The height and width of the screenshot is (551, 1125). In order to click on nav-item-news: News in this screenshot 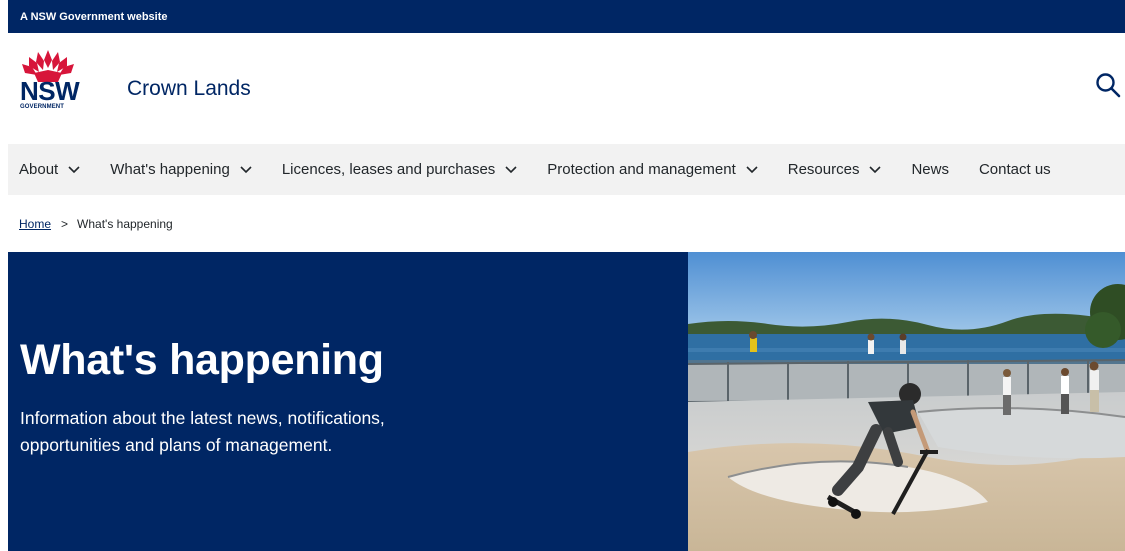, I will do `click(930, 169)`.